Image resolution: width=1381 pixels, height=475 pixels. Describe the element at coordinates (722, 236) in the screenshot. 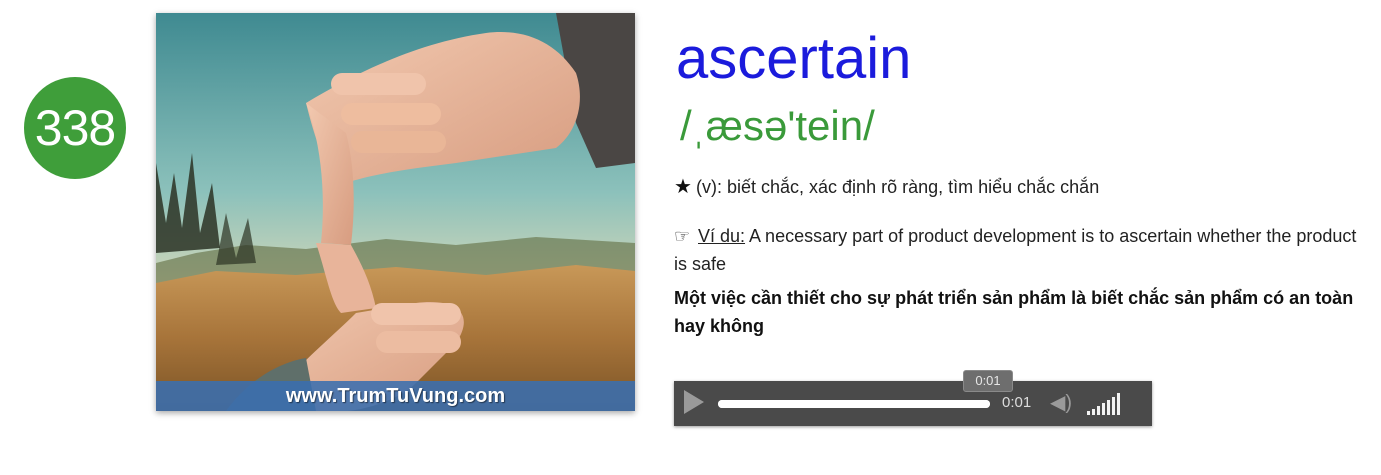

I see `example-label: Ví du:` at that location.